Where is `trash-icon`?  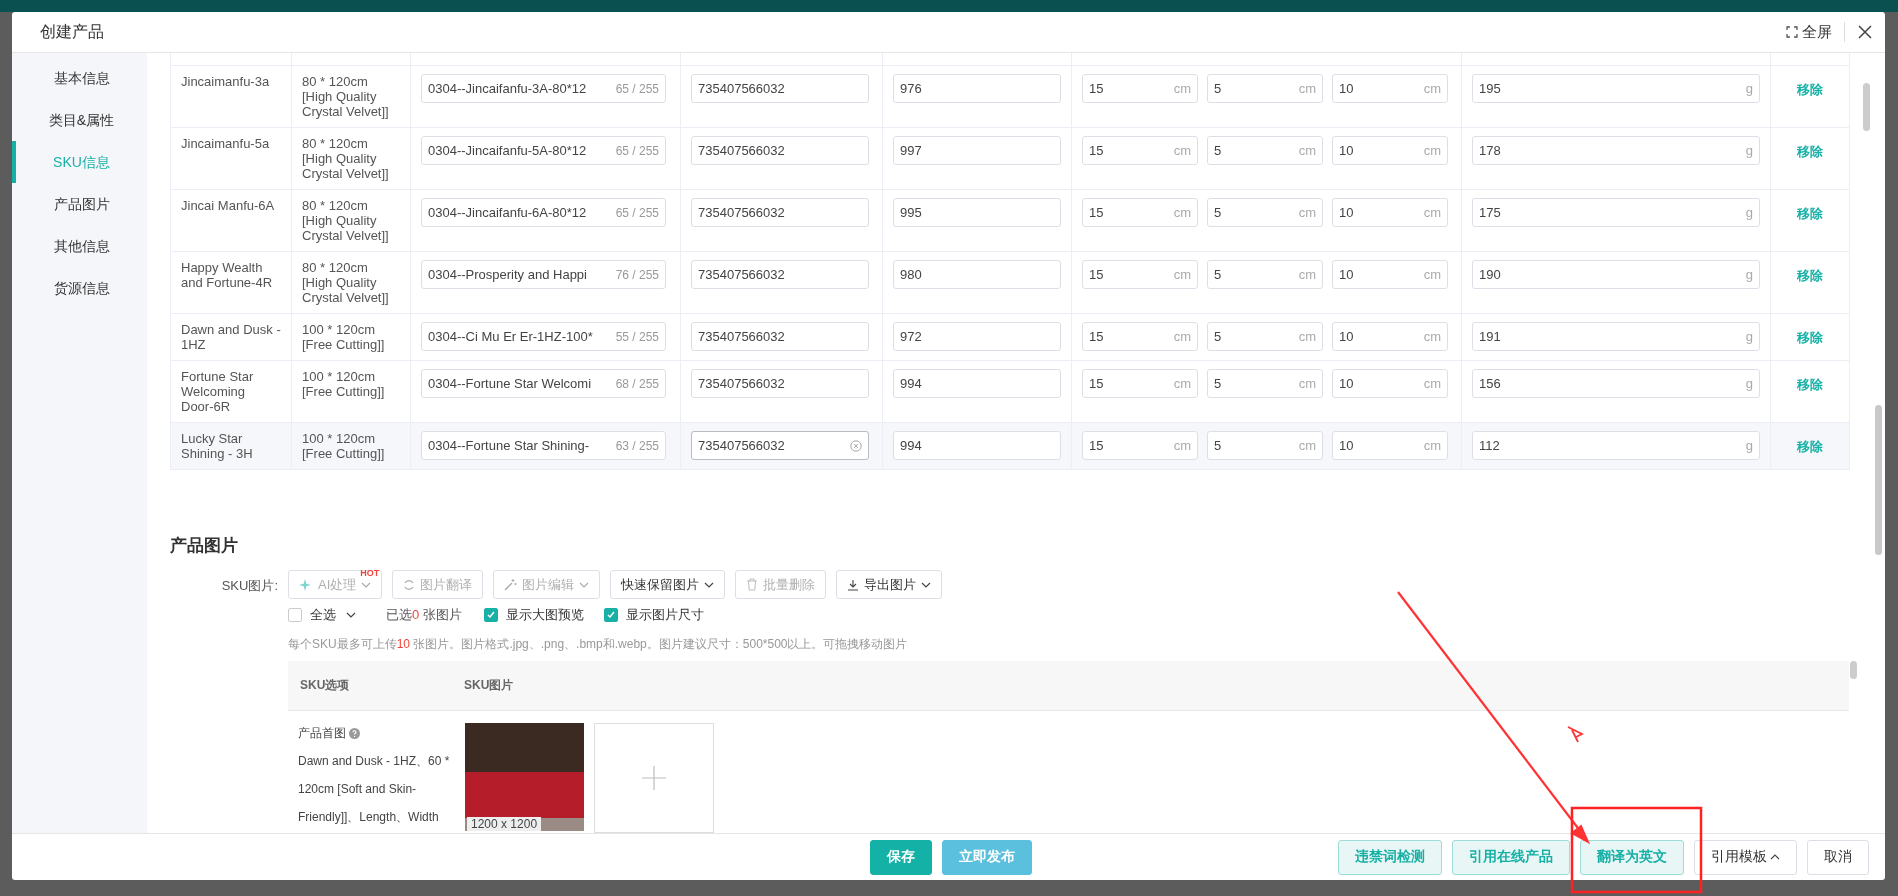
trash-icon is located at coordinates (752, 584).